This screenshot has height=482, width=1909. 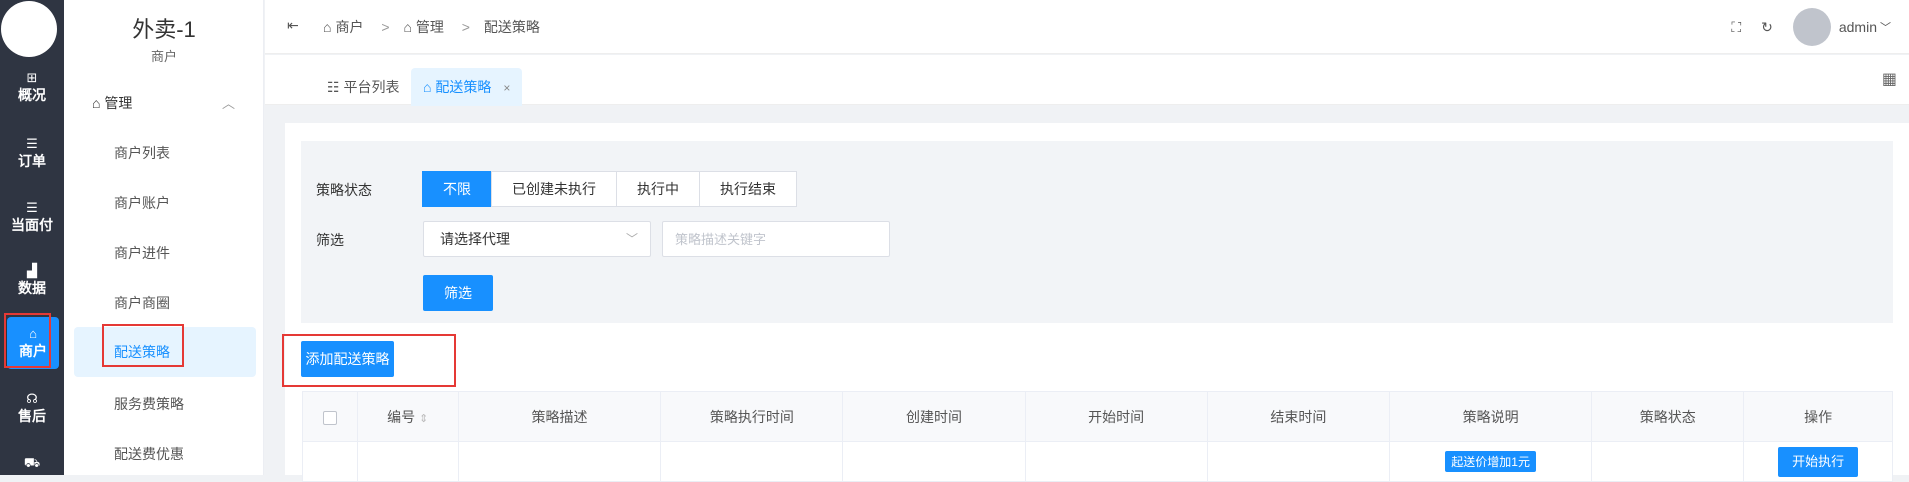 I want to click on rail-label: 概况, so click(x=32, y=95).